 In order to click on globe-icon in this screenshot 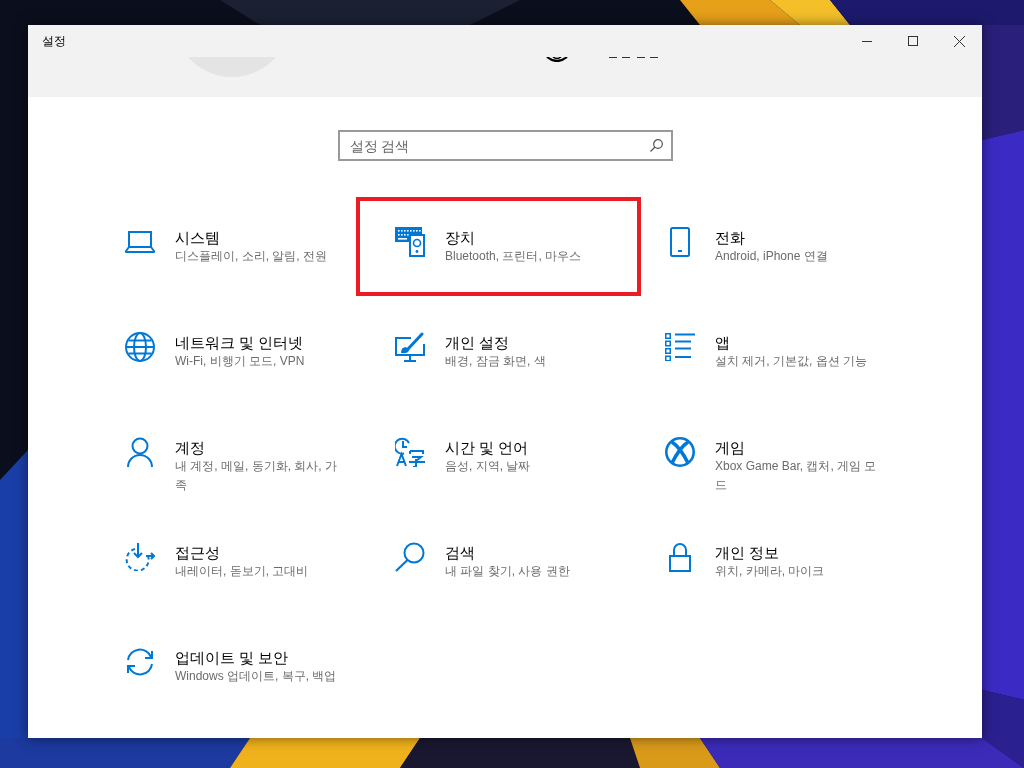, I will do `click(140, 347)`.